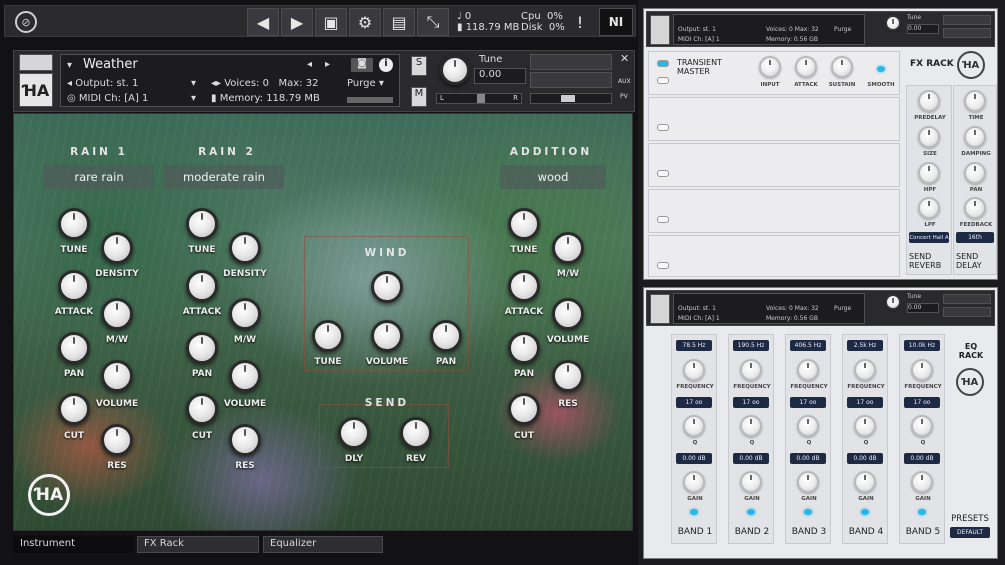 The image size is (1005, 565). Describe the element at coordinates (808, 426) in the screenshot. I see `band3-q-knob` at that location.